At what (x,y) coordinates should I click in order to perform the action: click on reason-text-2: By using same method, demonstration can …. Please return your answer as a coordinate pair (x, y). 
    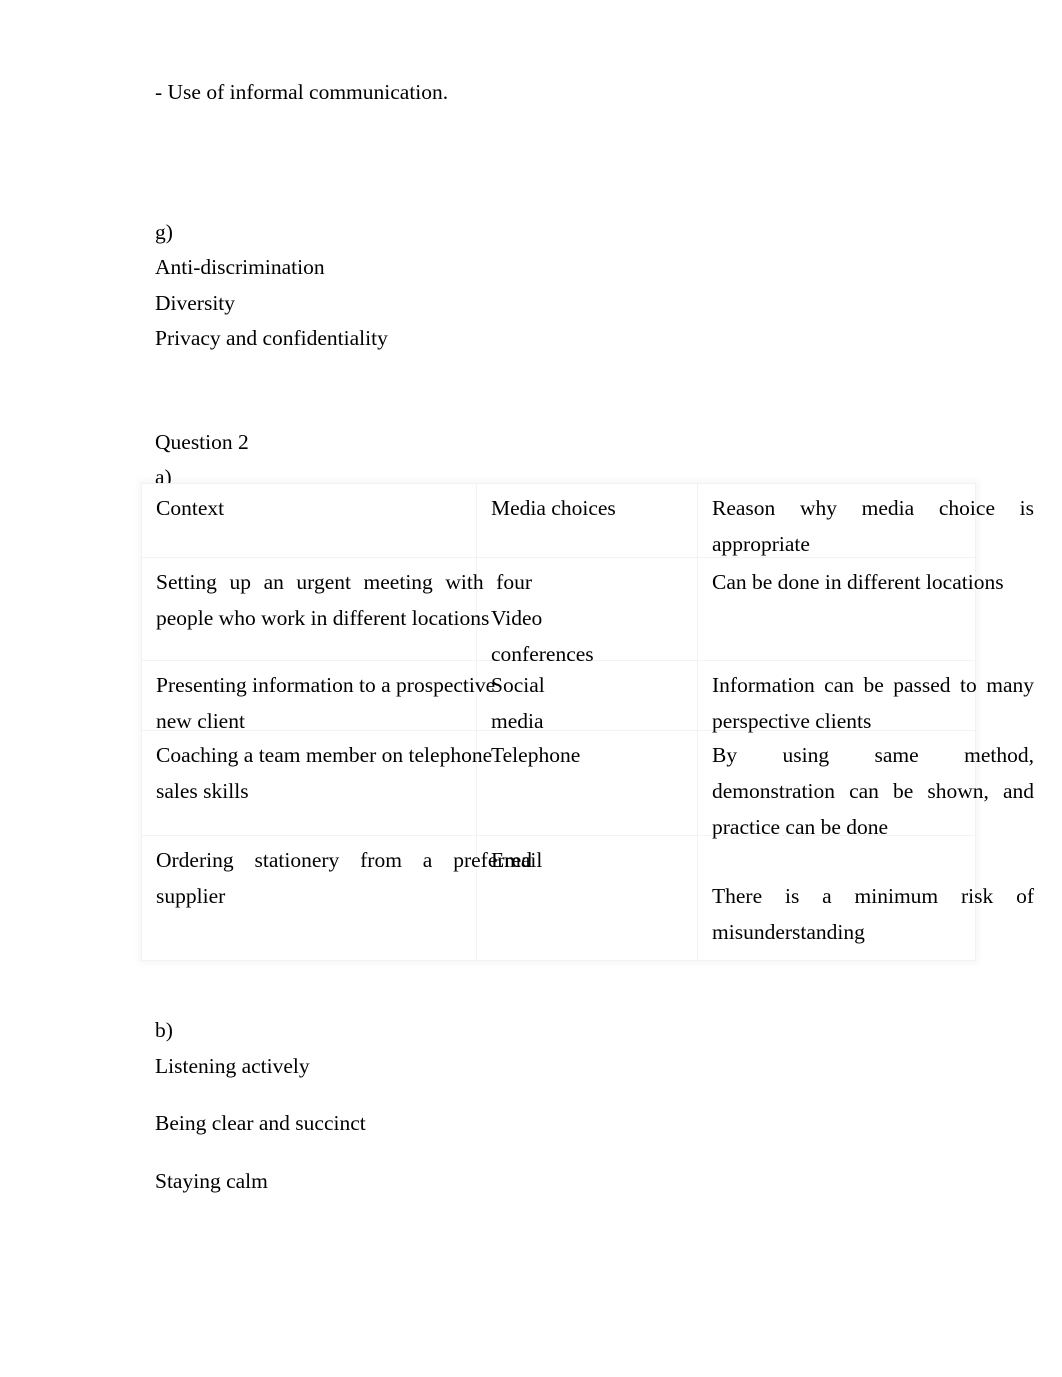
    Looking at the image, I should click on (873, 791).